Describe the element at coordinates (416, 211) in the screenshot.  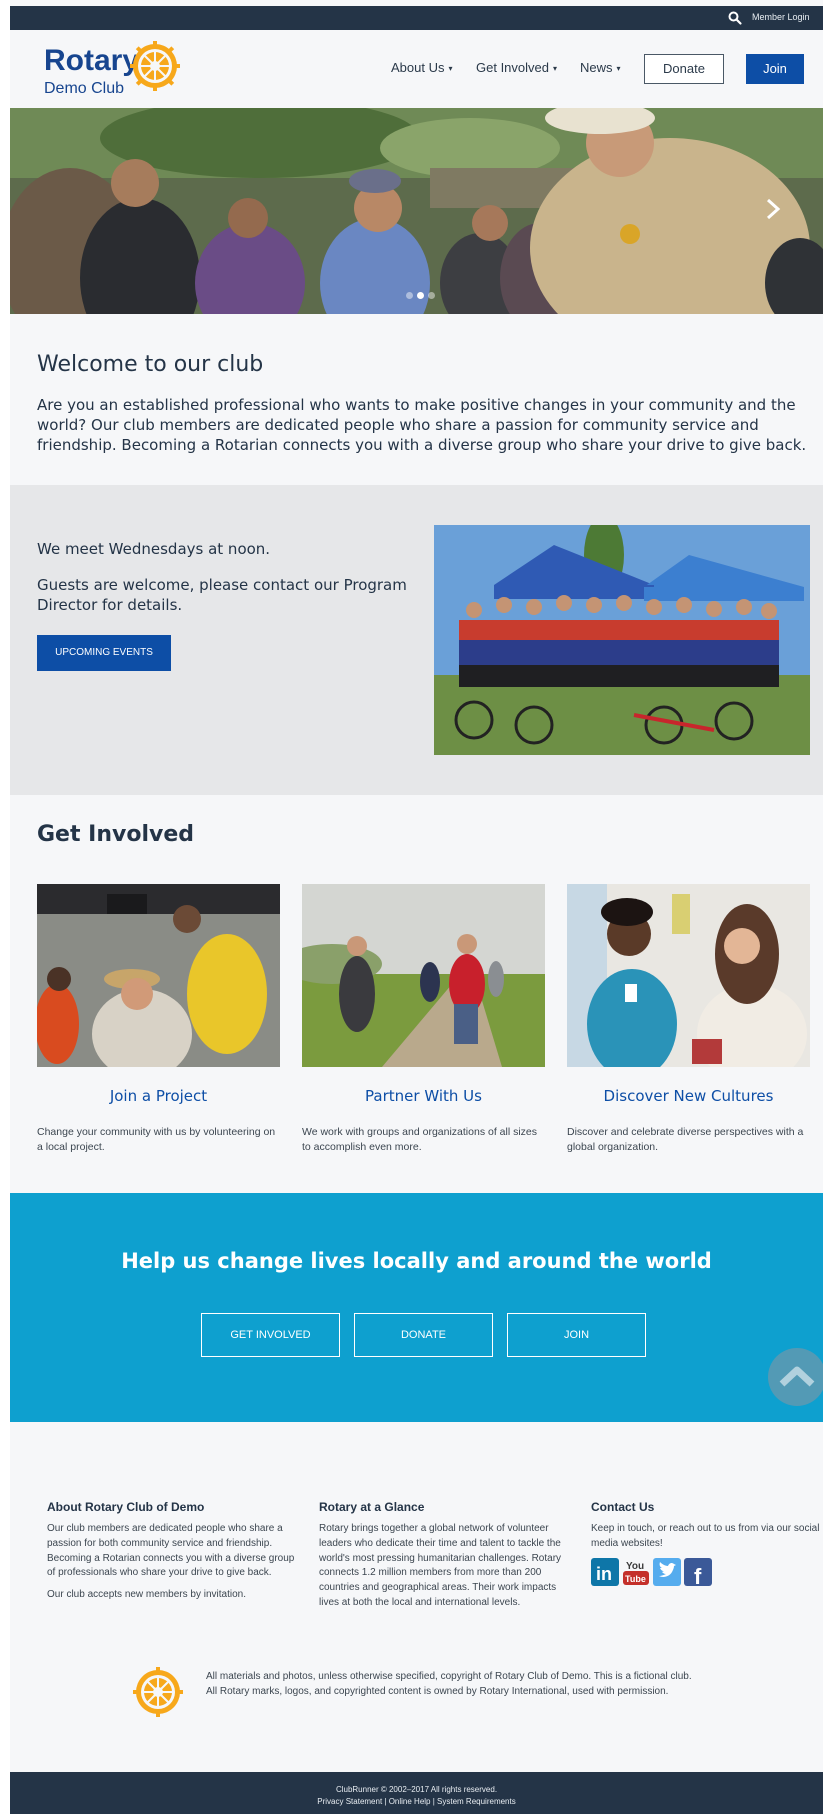
I see `hero-carousel` at that location.